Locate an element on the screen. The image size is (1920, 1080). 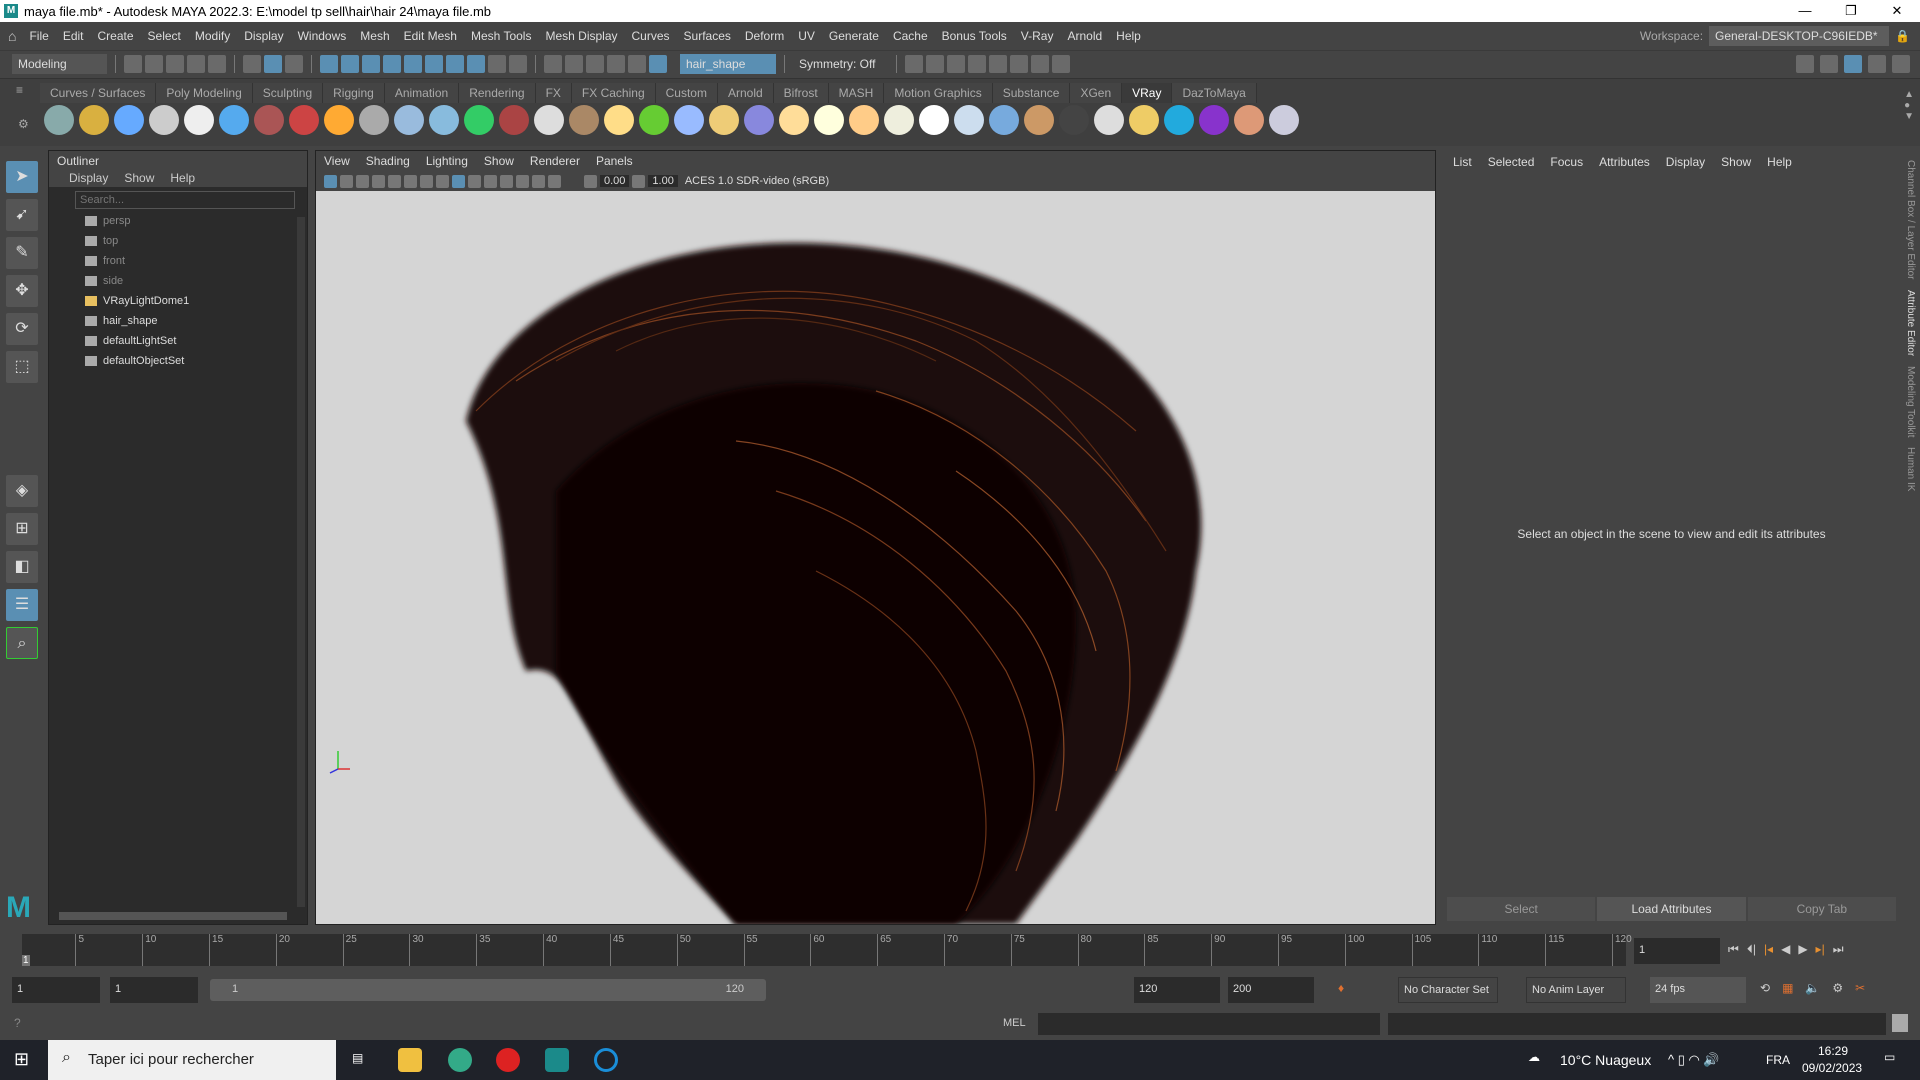
close-button: ✕ is located at coordinates (1897, 11).